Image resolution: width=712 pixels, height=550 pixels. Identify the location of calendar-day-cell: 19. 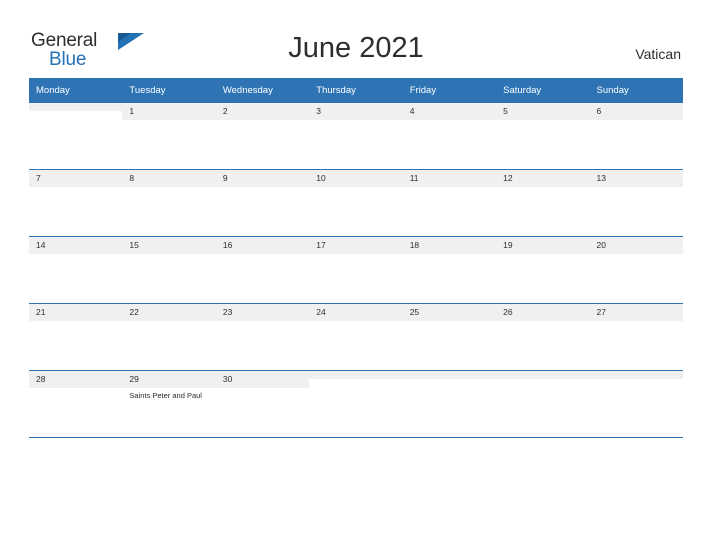
(543, 270).